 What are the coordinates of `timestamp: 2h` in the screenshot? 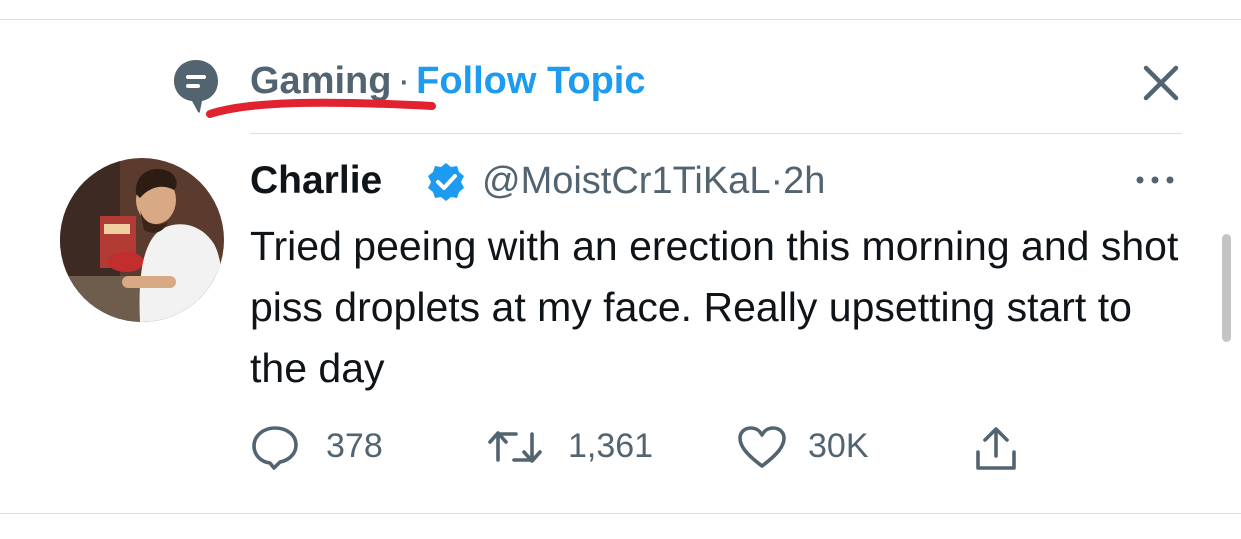 It's located at (804, 181).